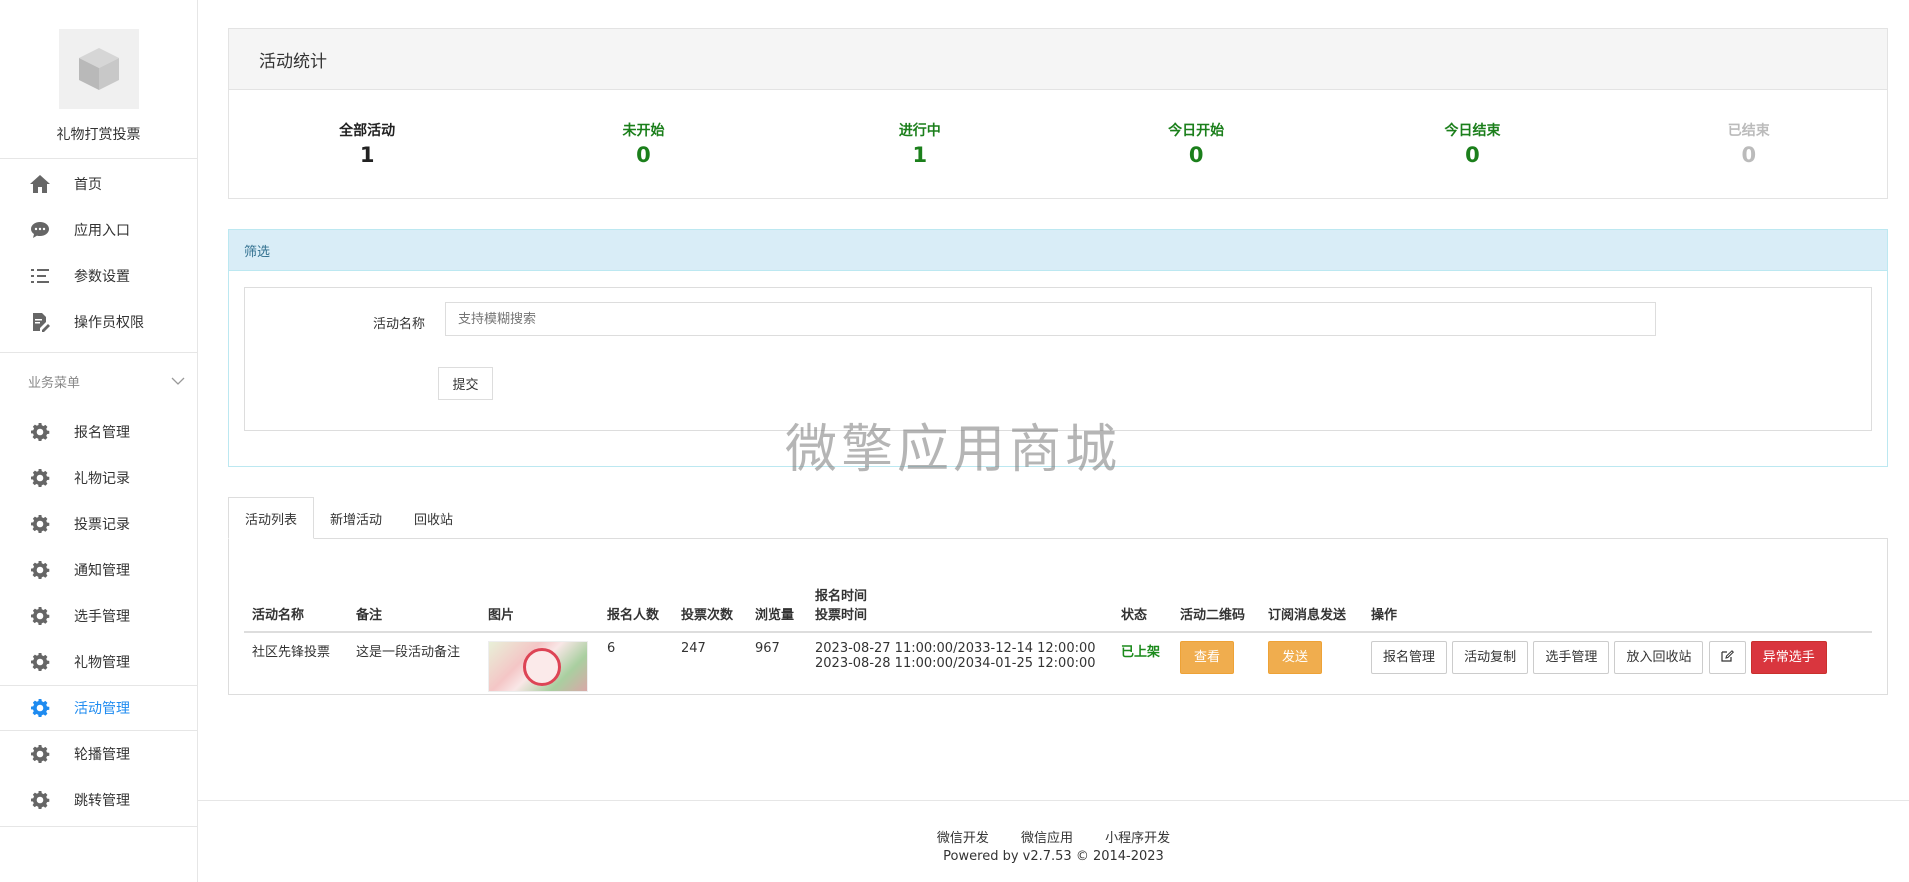  Describe the element at coordinates (1788, 657) in the screenshot. I see `abnormal-players-button: 异常选手` at that location.